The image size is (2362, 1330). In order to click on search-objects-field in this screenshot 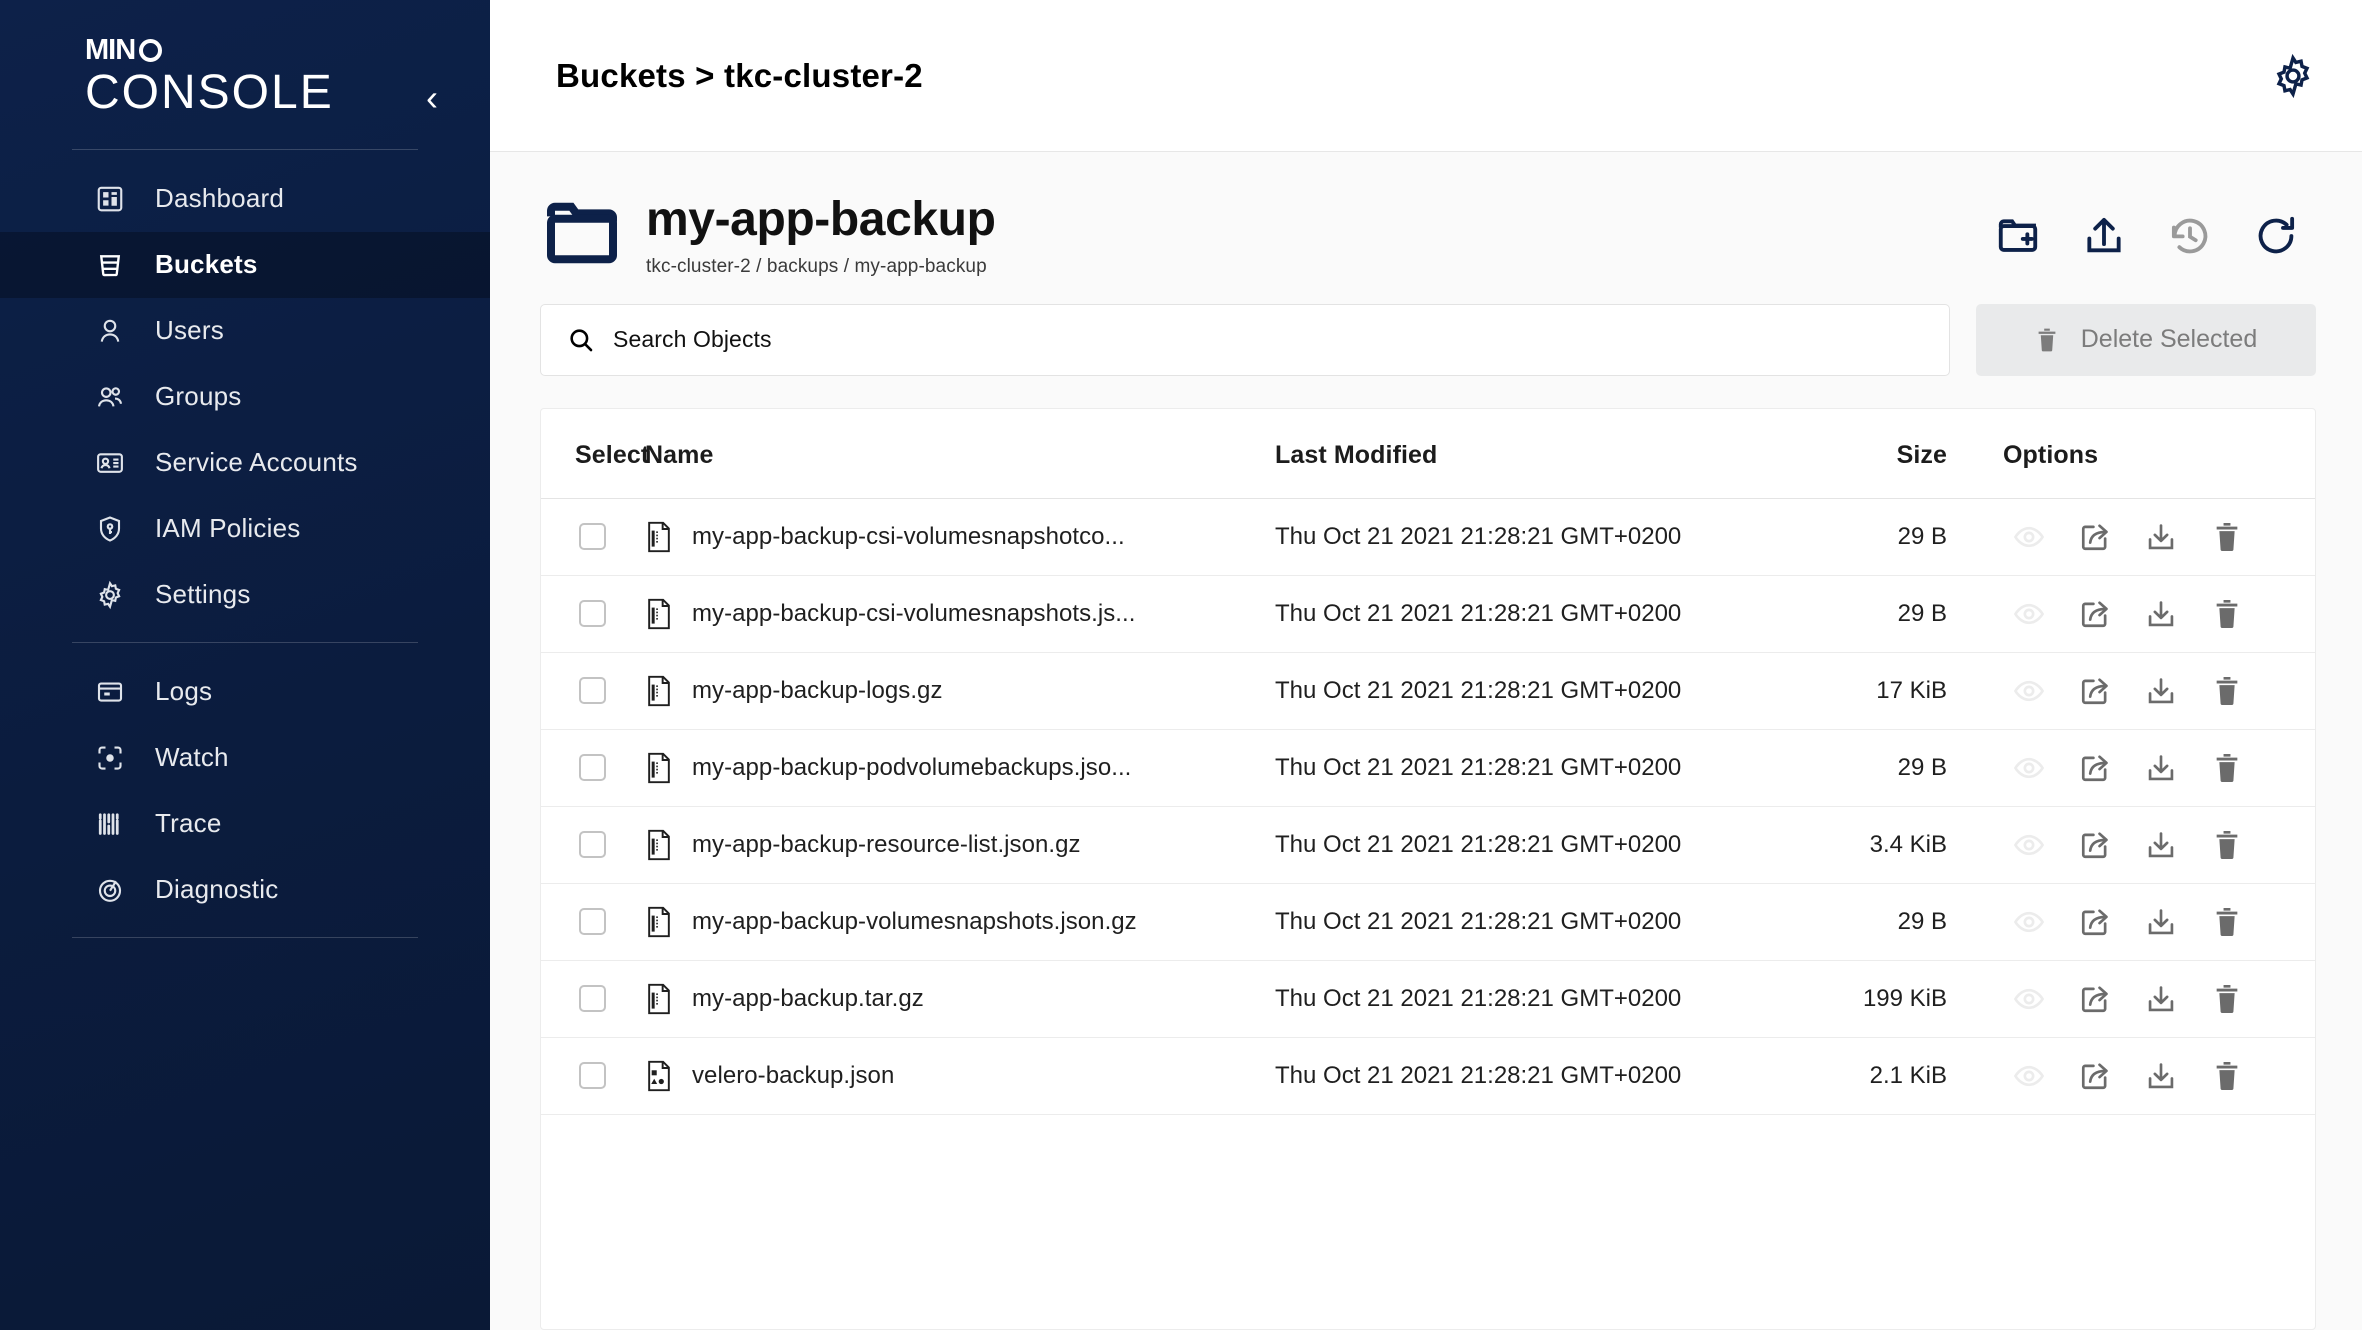, I will do `click(1245, 339)`.